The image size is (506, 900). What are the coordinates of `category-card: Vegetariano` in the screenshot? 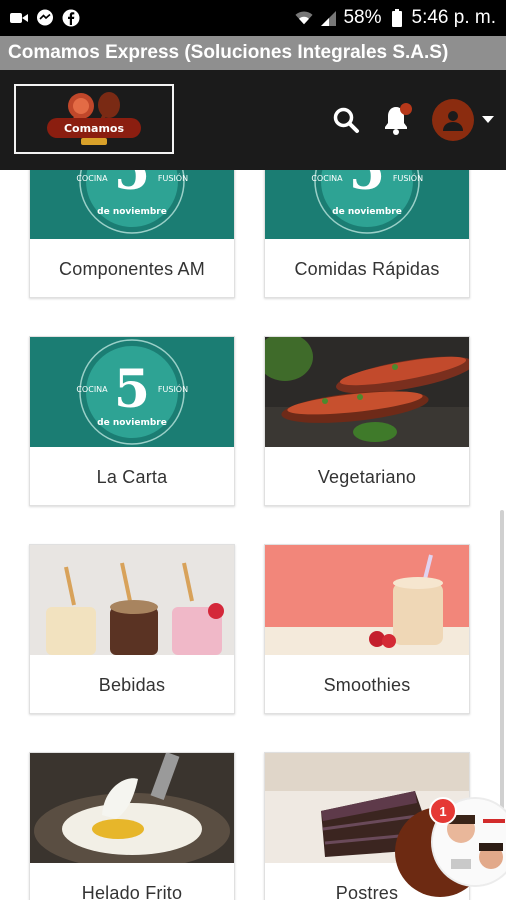 It's located at (367, 421).